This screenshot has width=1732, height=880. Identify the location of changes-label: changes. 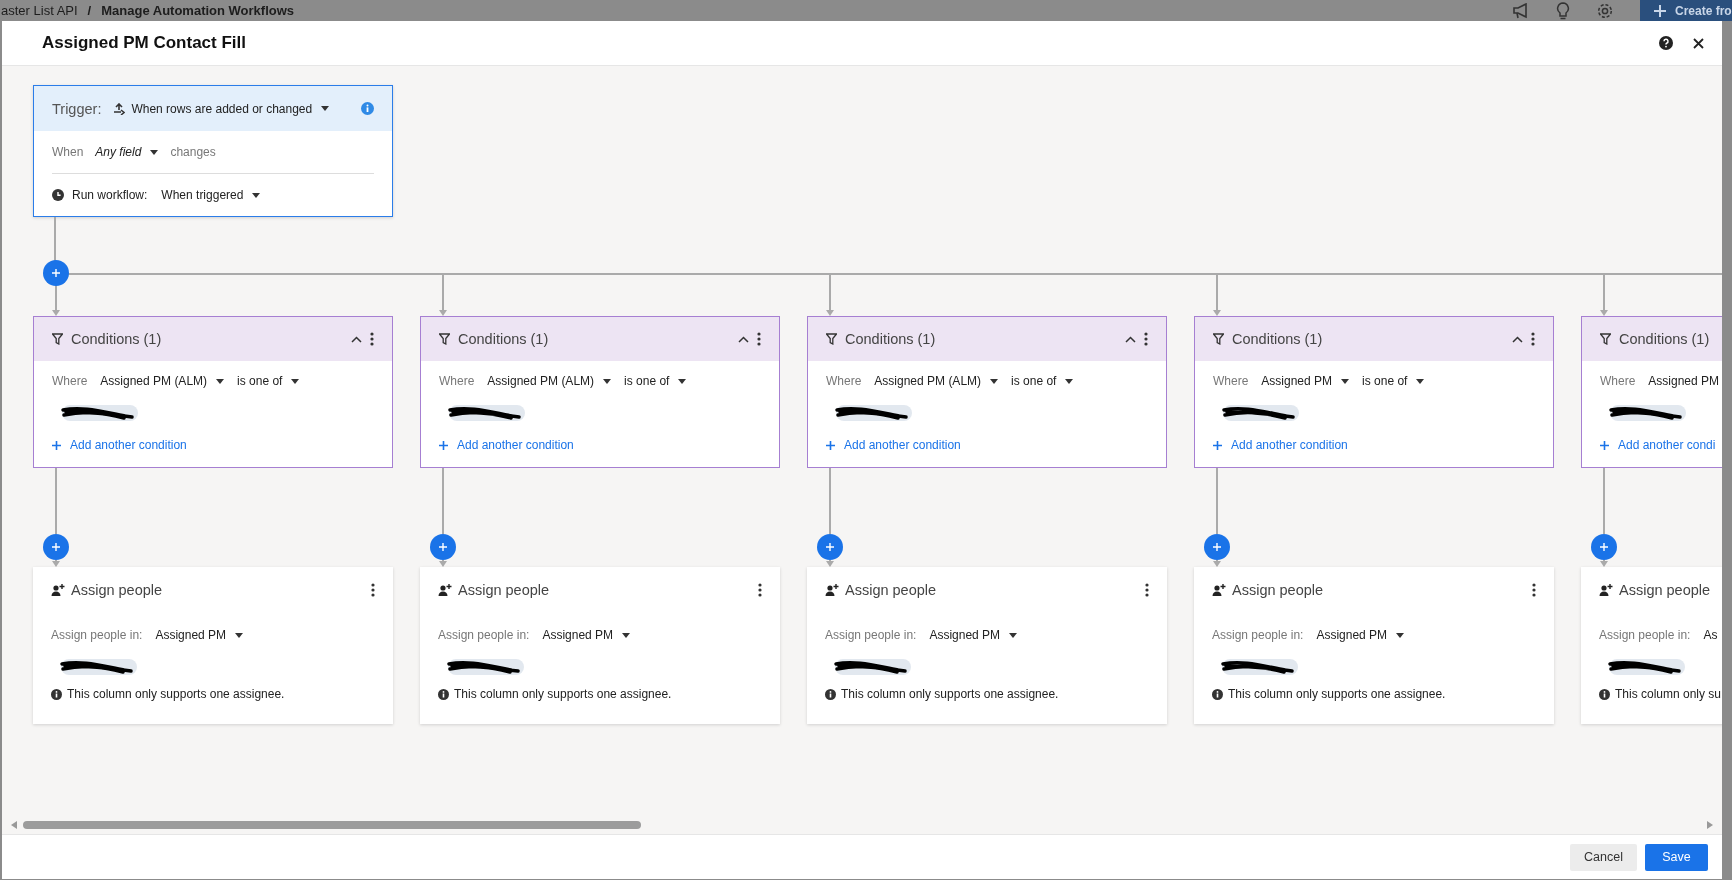
(193, 152).